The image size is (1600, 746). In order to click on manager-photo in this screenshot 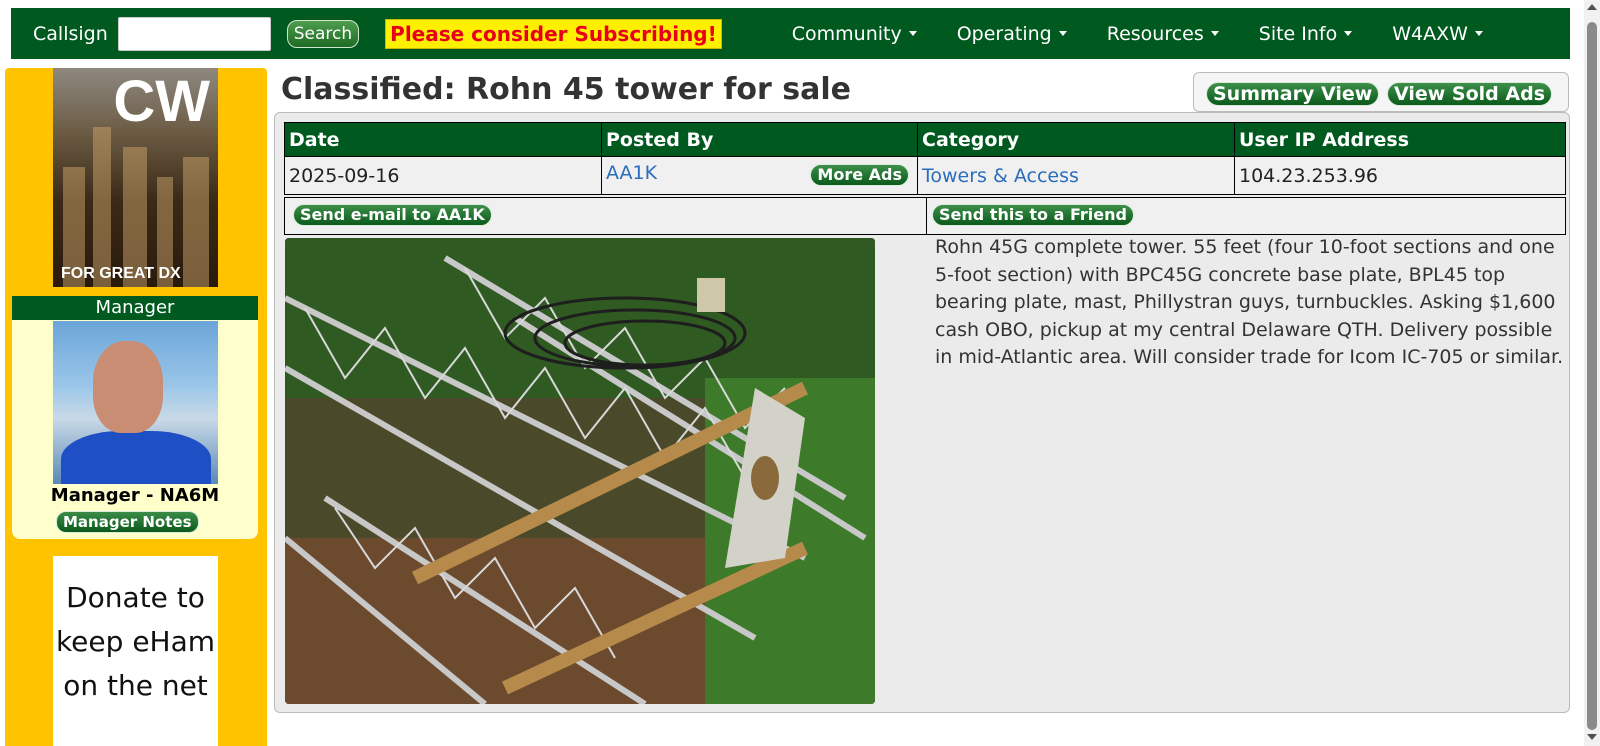, I will do `click(135, 402)`.